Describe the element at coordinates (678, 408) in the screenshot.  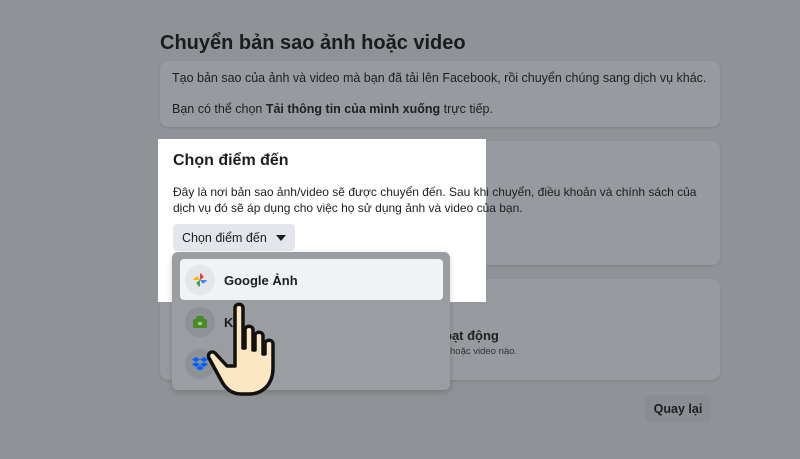
I see `back-button: Quay lại` at that location.